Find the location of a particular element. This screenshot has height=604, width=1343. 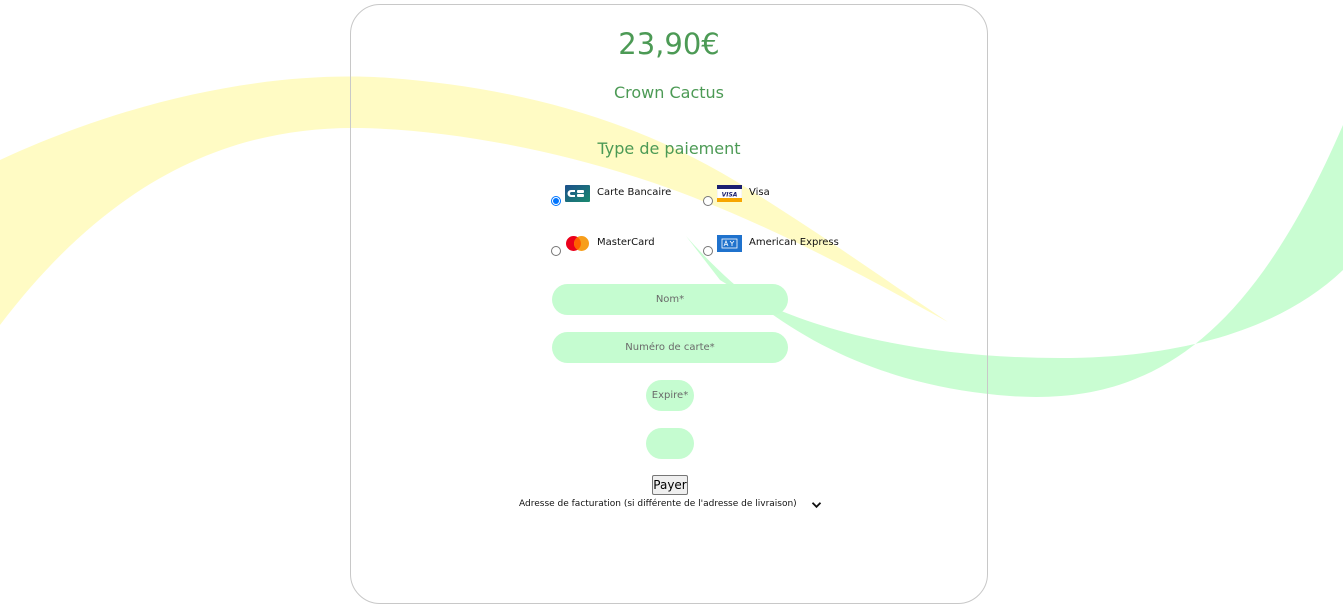

payment-option-mastercard: MasterCard is located at coordinates (603, 245).